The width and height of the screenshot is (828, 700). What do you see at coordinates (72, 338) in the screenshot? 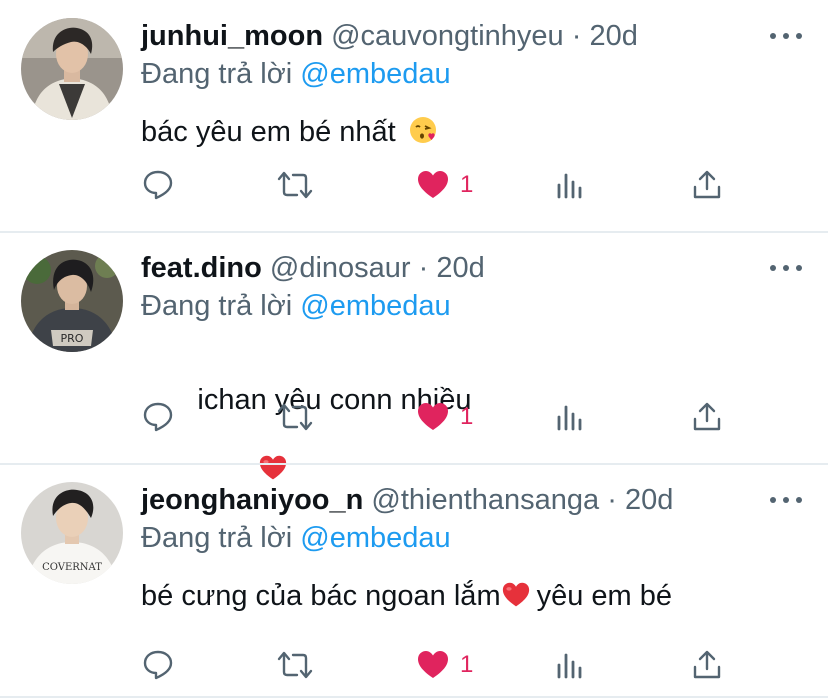
I see `svg-text: PRO` at bounding box center [72, 338].